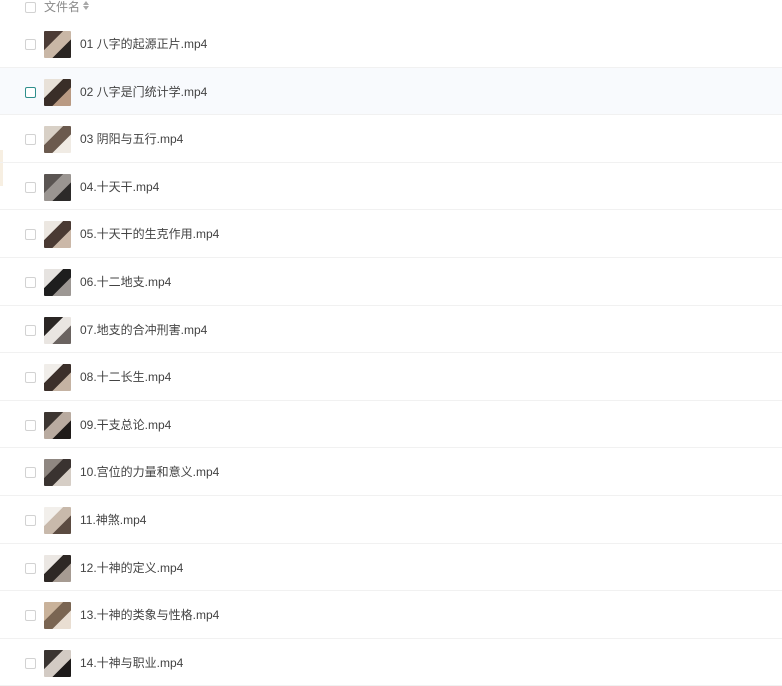 The width and height of the screenshot is (782, 686). What do you see at coordinates (391, 377) in the screenshot?
I see `file-row: 08.十二长生.mp4` at bounding box center [391, 377].